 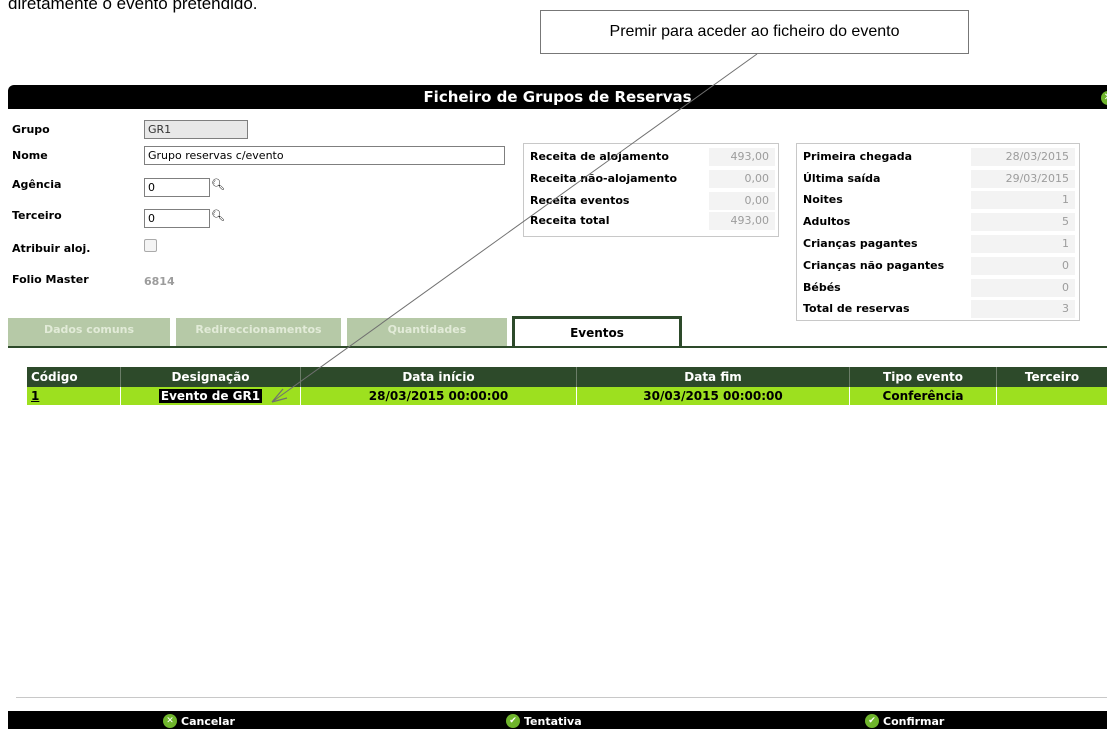 I want to click on atribuir-label: Atribuir aloj., so click(x=51, y=248).